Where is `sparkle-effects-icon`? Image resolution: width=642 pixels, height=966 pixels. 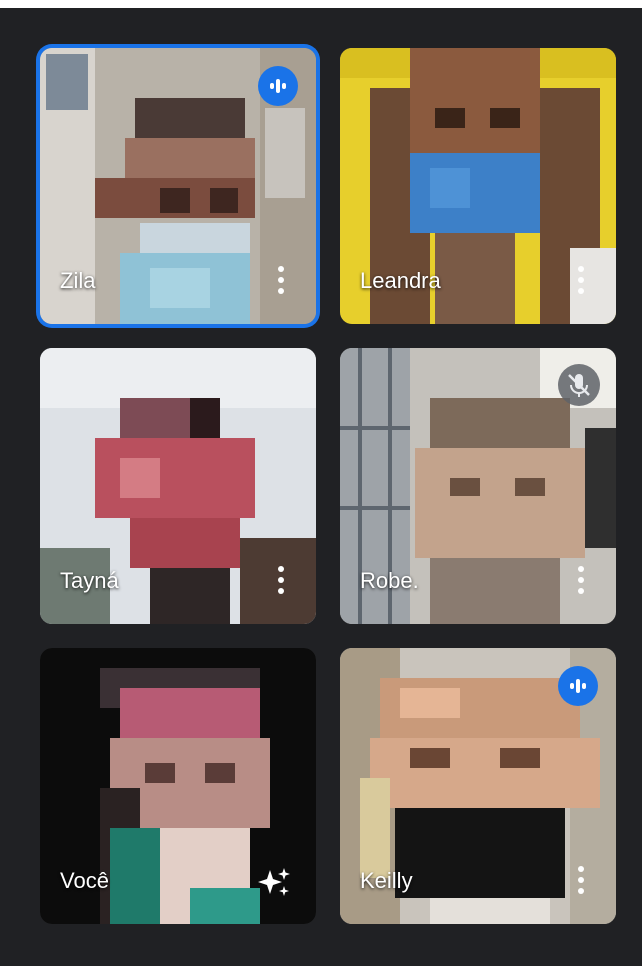 sparkle-effects-icon is located at coordinates (274, 882).